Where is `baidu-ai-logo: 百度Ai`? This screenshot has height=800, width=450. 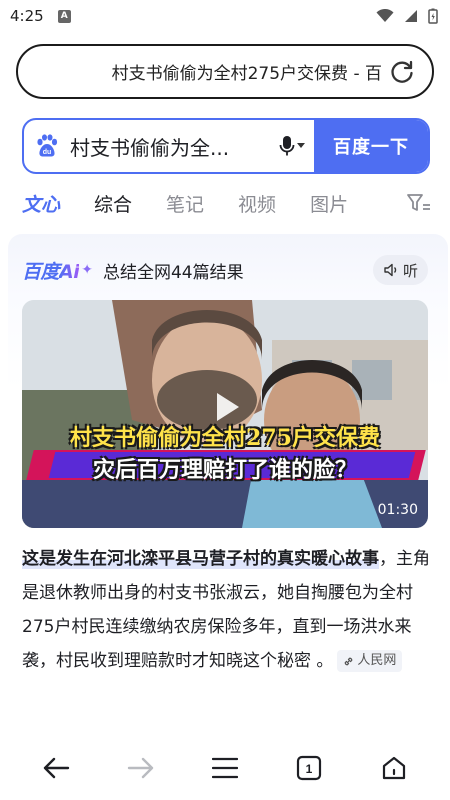
baidu-ai-logo: 百度Ai is located at coordinates (51, 271).